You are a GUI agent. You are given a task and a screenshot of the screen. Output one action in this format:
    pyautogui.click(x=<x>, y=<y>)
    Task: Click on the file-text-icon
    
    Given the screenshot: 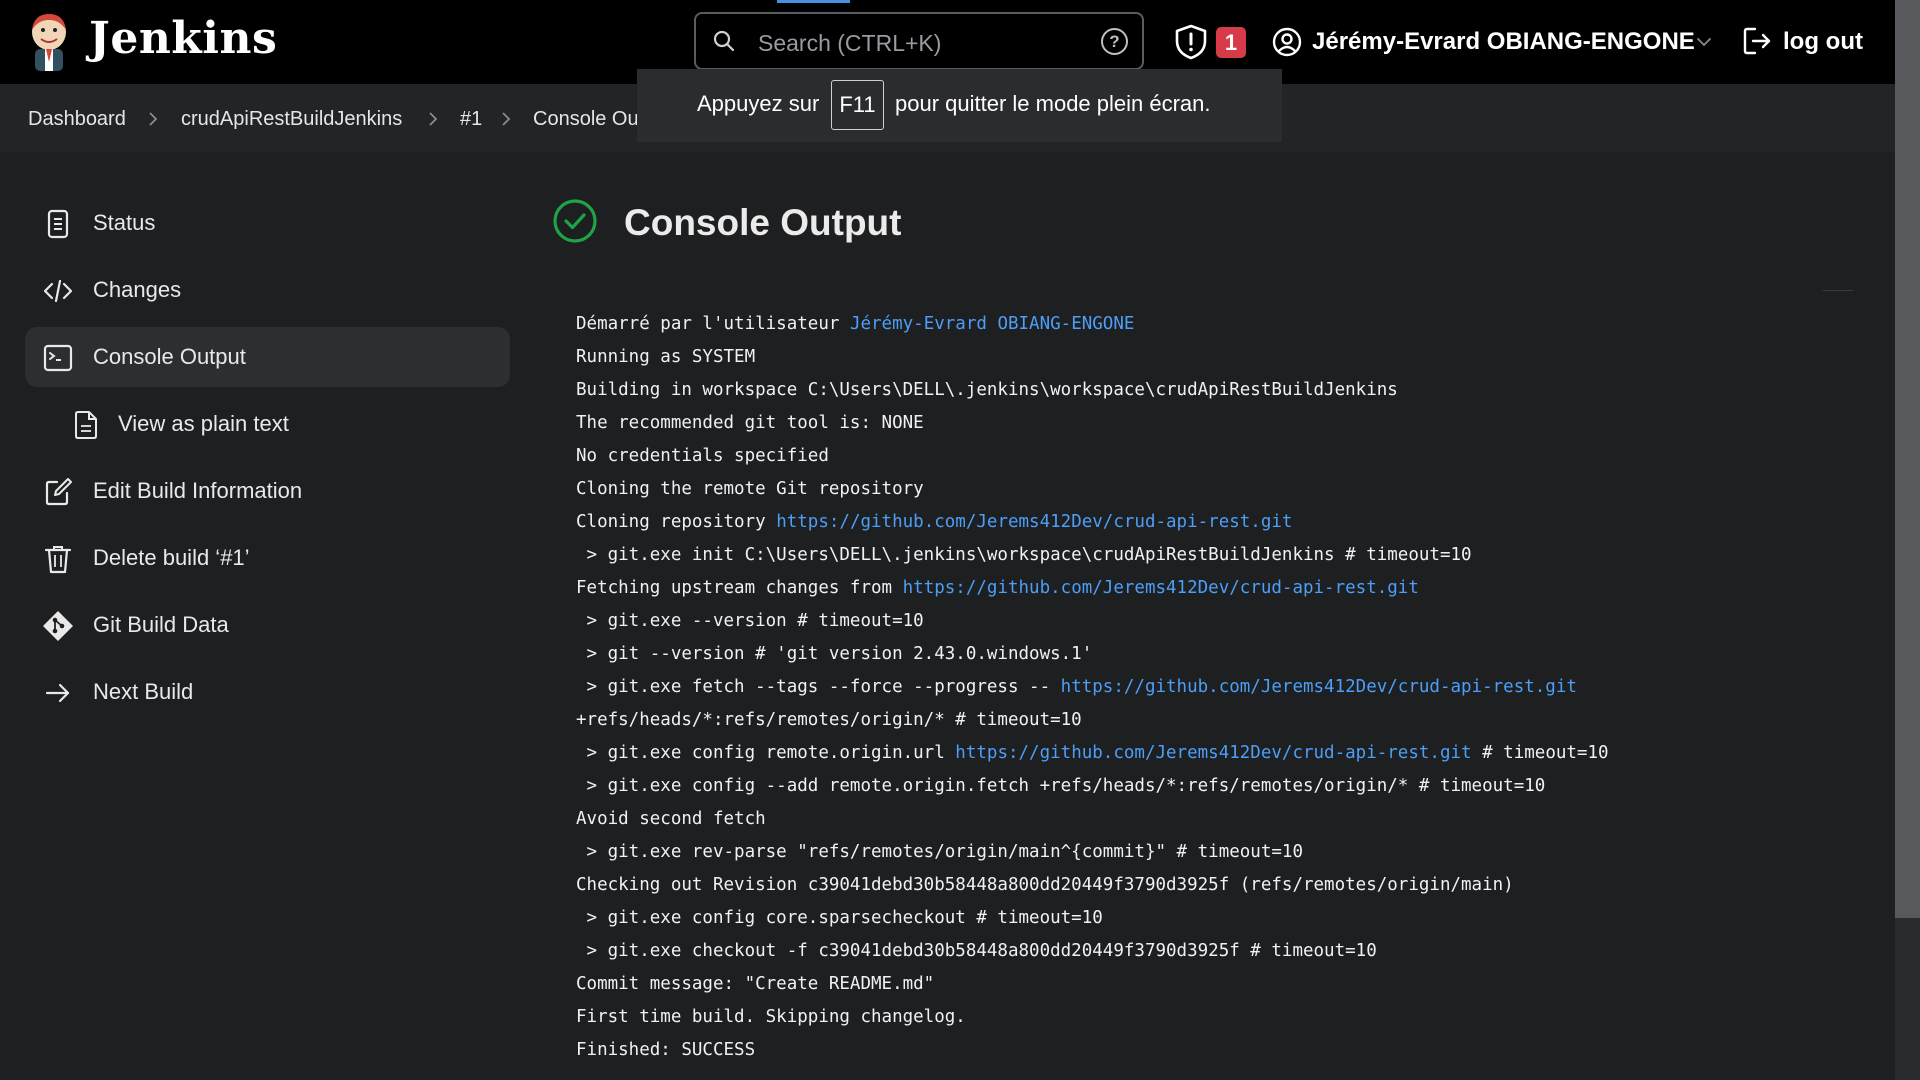 What is the action you would take?
    pyautogui.click(x=86, y=425)
    